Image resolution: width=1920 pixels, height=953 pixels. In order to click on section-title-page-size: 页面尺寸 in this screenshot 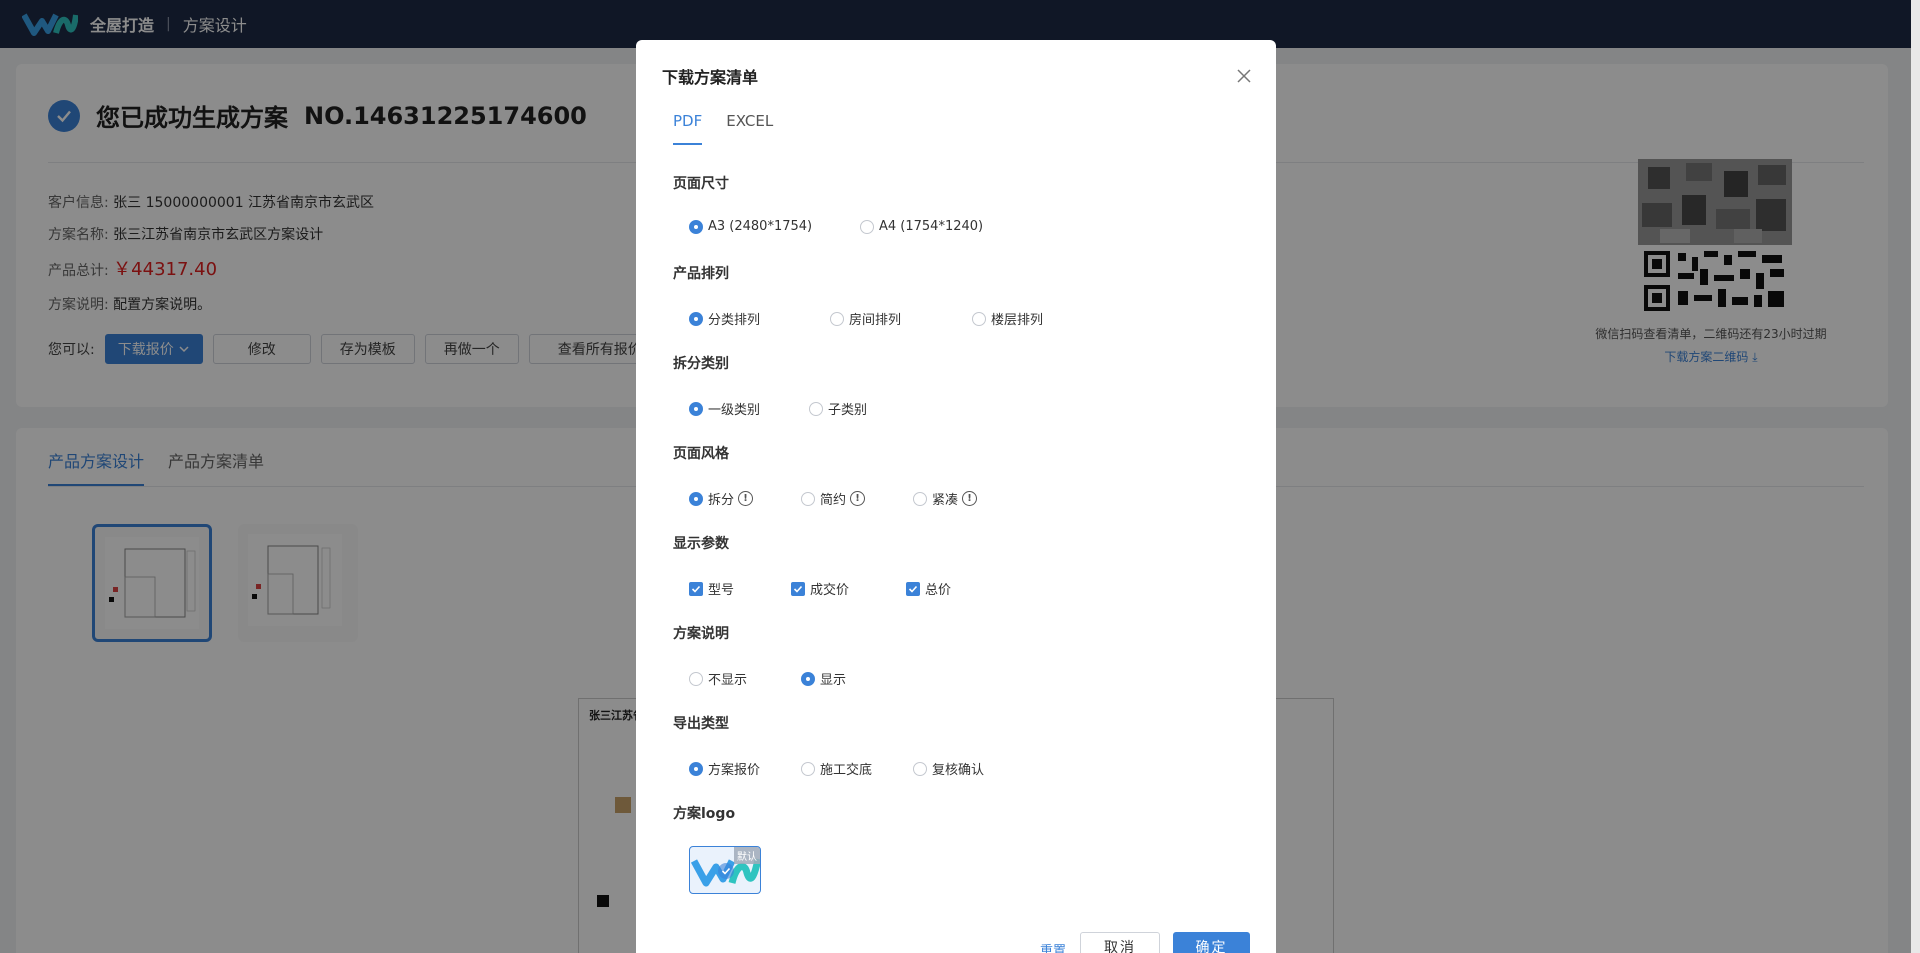, I will do `click(701, 184)`.